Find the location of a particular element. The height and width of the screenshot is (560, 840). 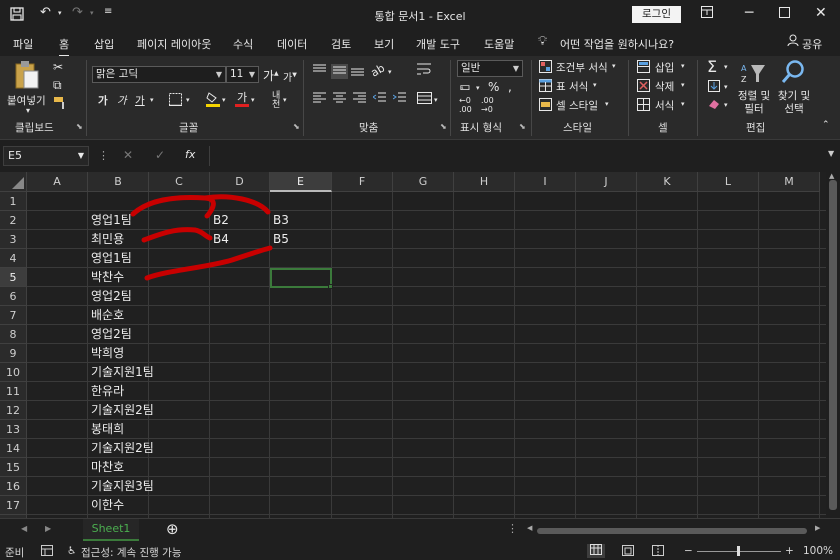

copy-icon: ⧉ is located at coordinates (57, 85).